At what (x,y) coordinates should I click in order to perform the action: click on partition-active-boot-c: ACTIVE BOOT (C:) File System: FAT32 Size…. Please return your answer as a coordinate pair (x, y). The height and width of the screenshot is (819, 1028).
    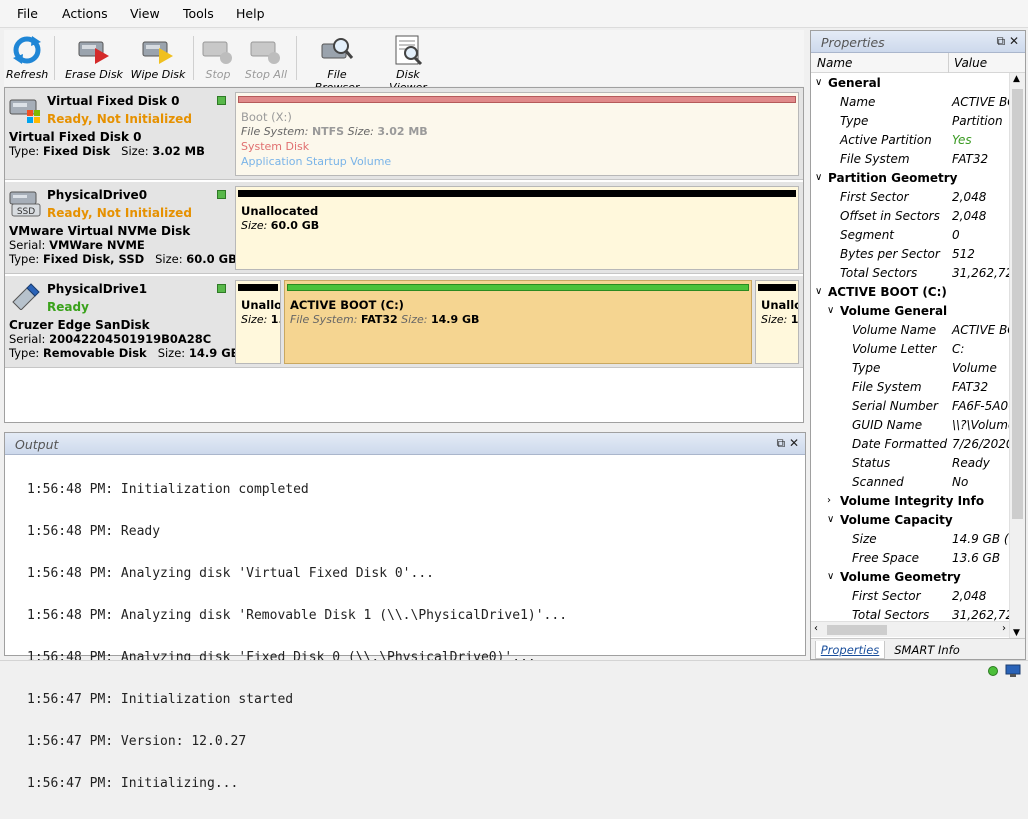
    Looking at the image, I should click on (518, 322).